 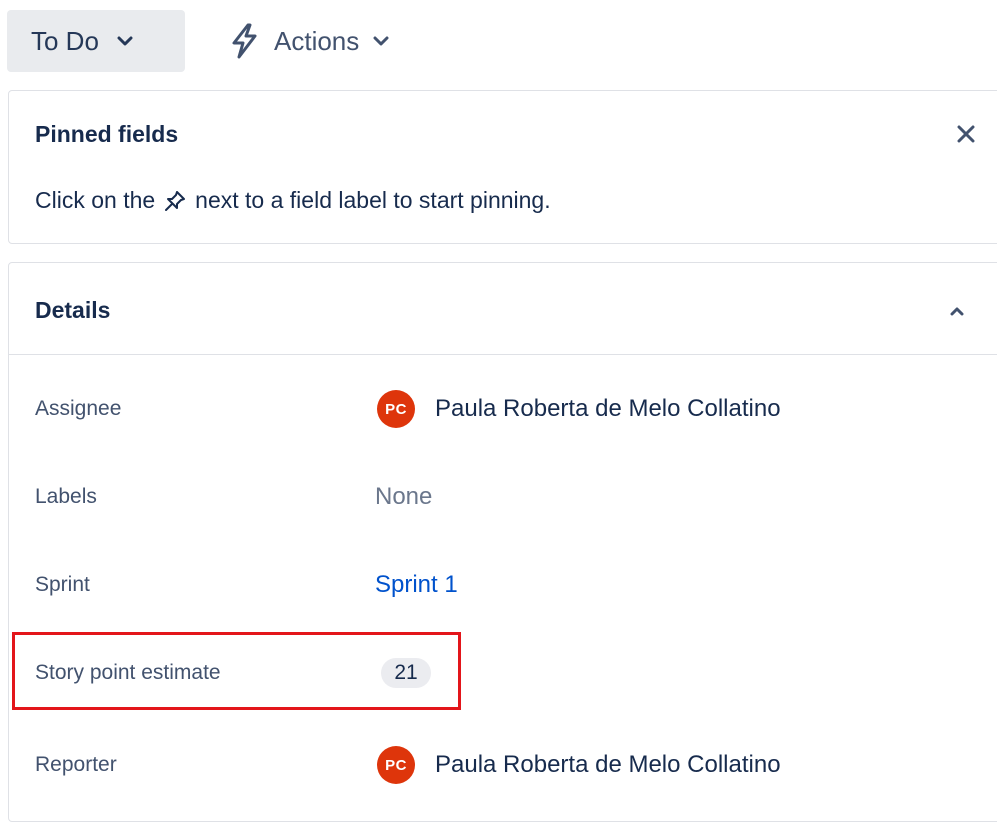 What do you see at coordinates (62, 584) in the screenshot?
I see `field-label-sprint: Sprint` at bounding box center [62, 584].